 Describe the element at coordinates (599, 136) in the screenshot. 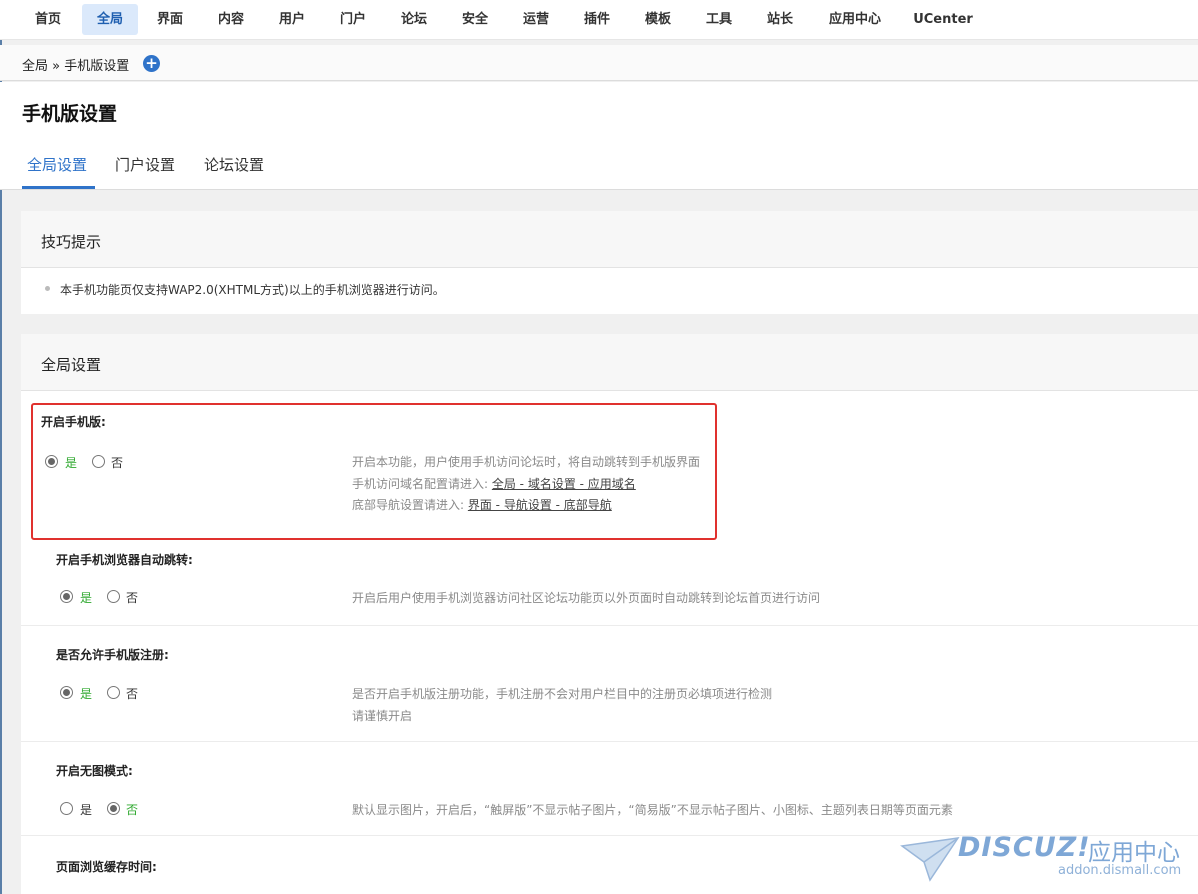

I see `page-header: 手机版设置 全局设置 门户设置 论坛设置` at that location.